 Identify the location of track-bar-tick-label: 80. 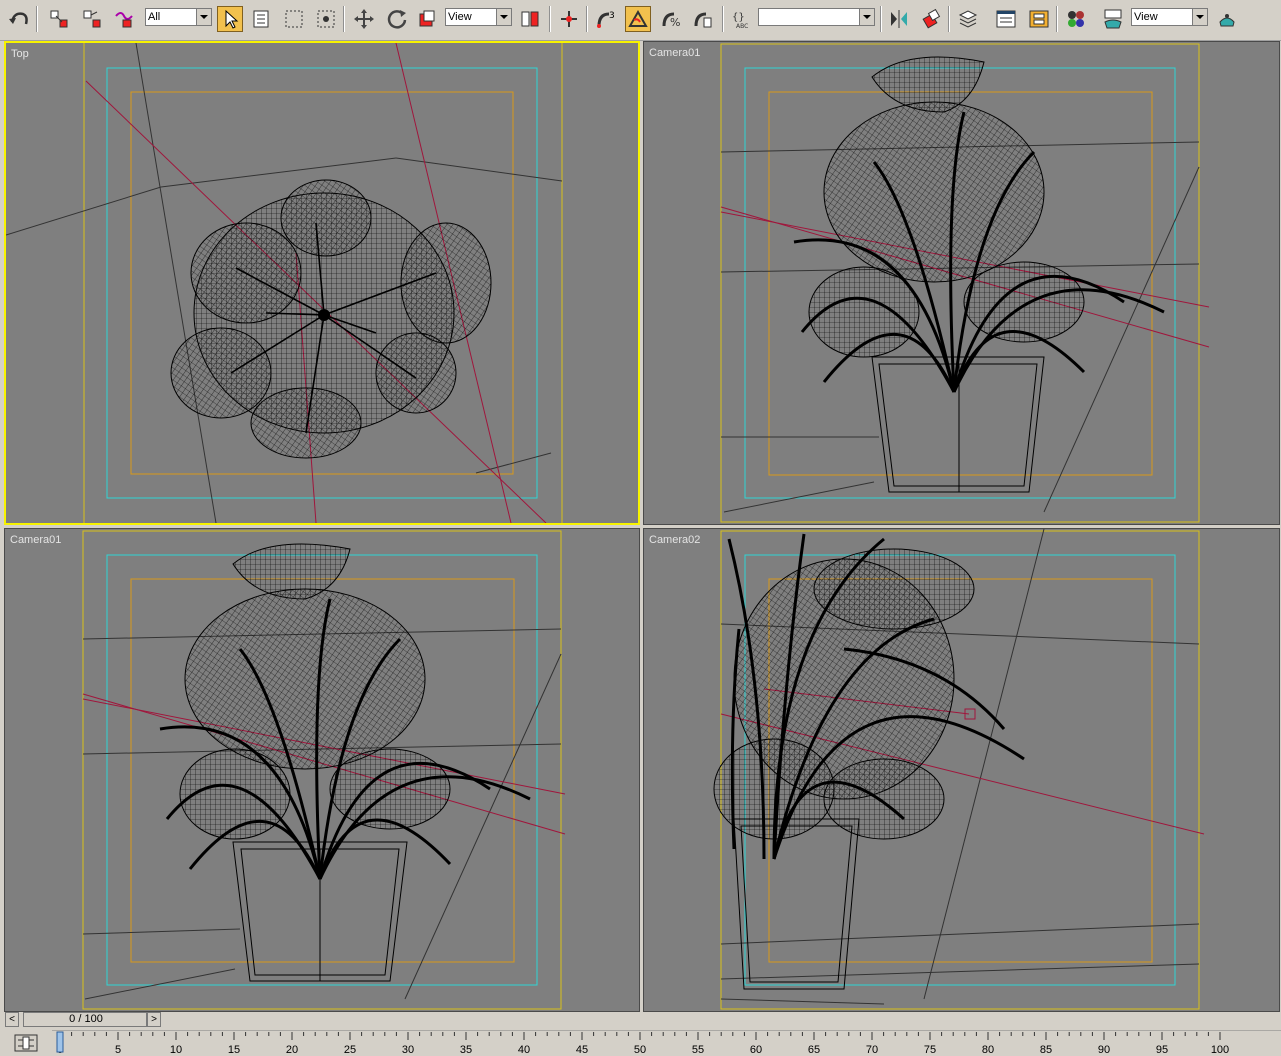
(988, 1050).